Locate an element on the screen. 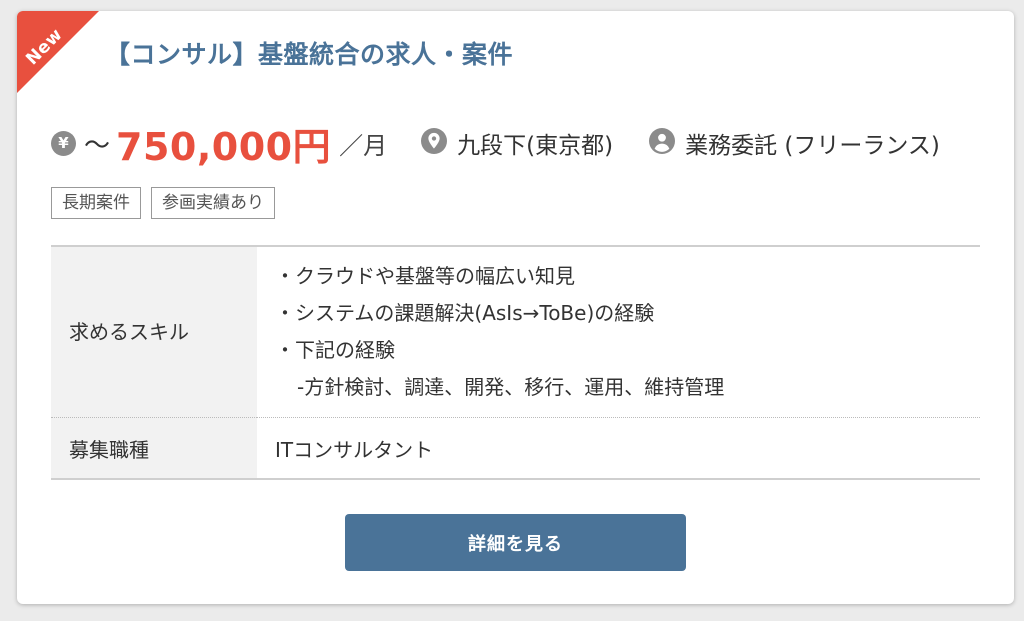 The height and width of the screenshot is (621, 1024). skill-label-text: 求めるスキル is located at coordinates (129, 331).